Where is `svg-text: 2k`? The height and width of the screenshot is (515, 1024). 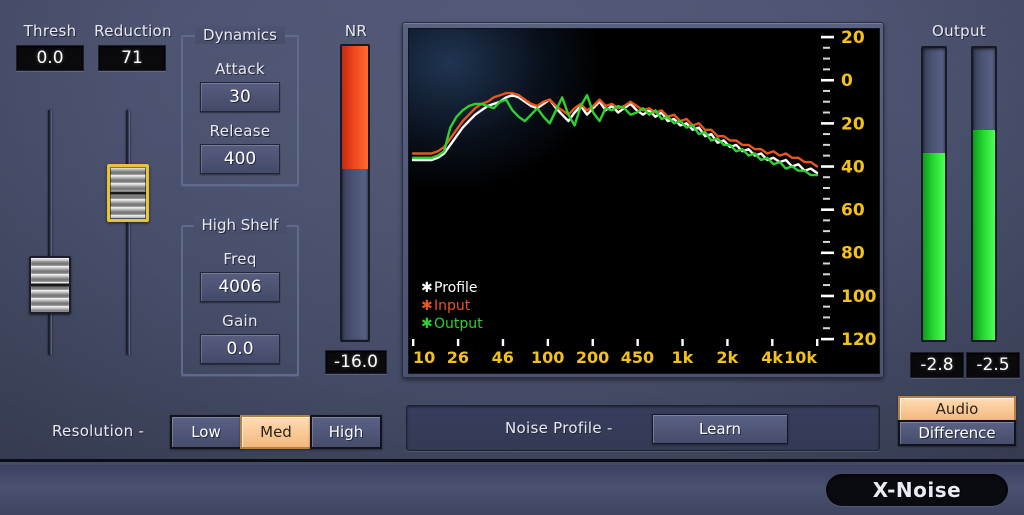
svg-text: 2k is located at coordinates (727, 357).